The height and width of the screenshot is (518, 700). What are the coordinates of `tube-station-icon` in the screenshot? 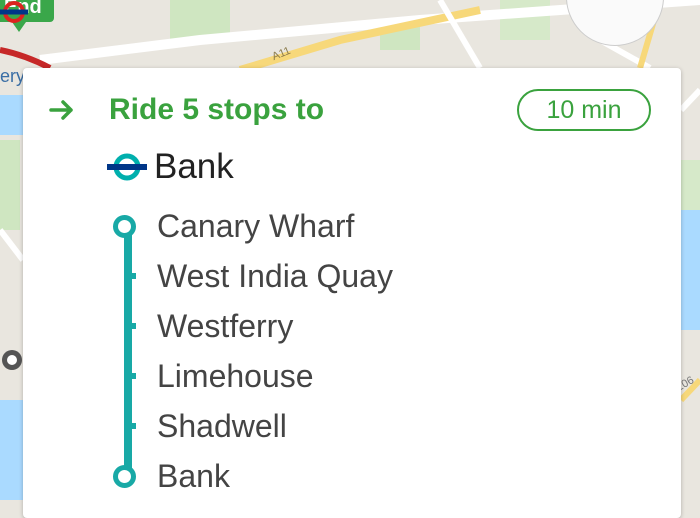 It's located at (14, 12).